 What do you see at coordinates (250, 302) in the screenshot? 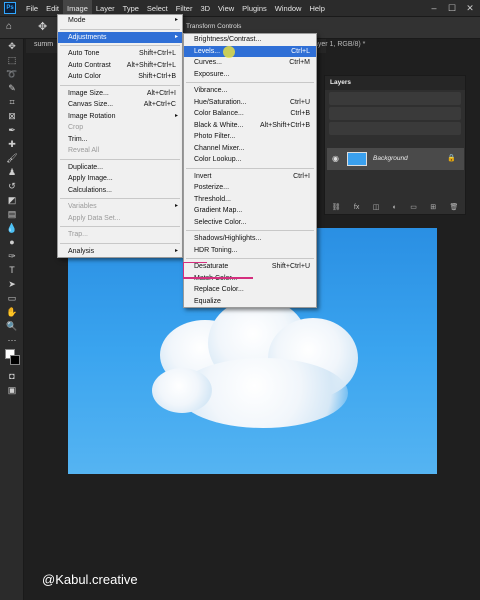
I see `menu-item-equalize: Equalize` at bounding box center [250, 302].